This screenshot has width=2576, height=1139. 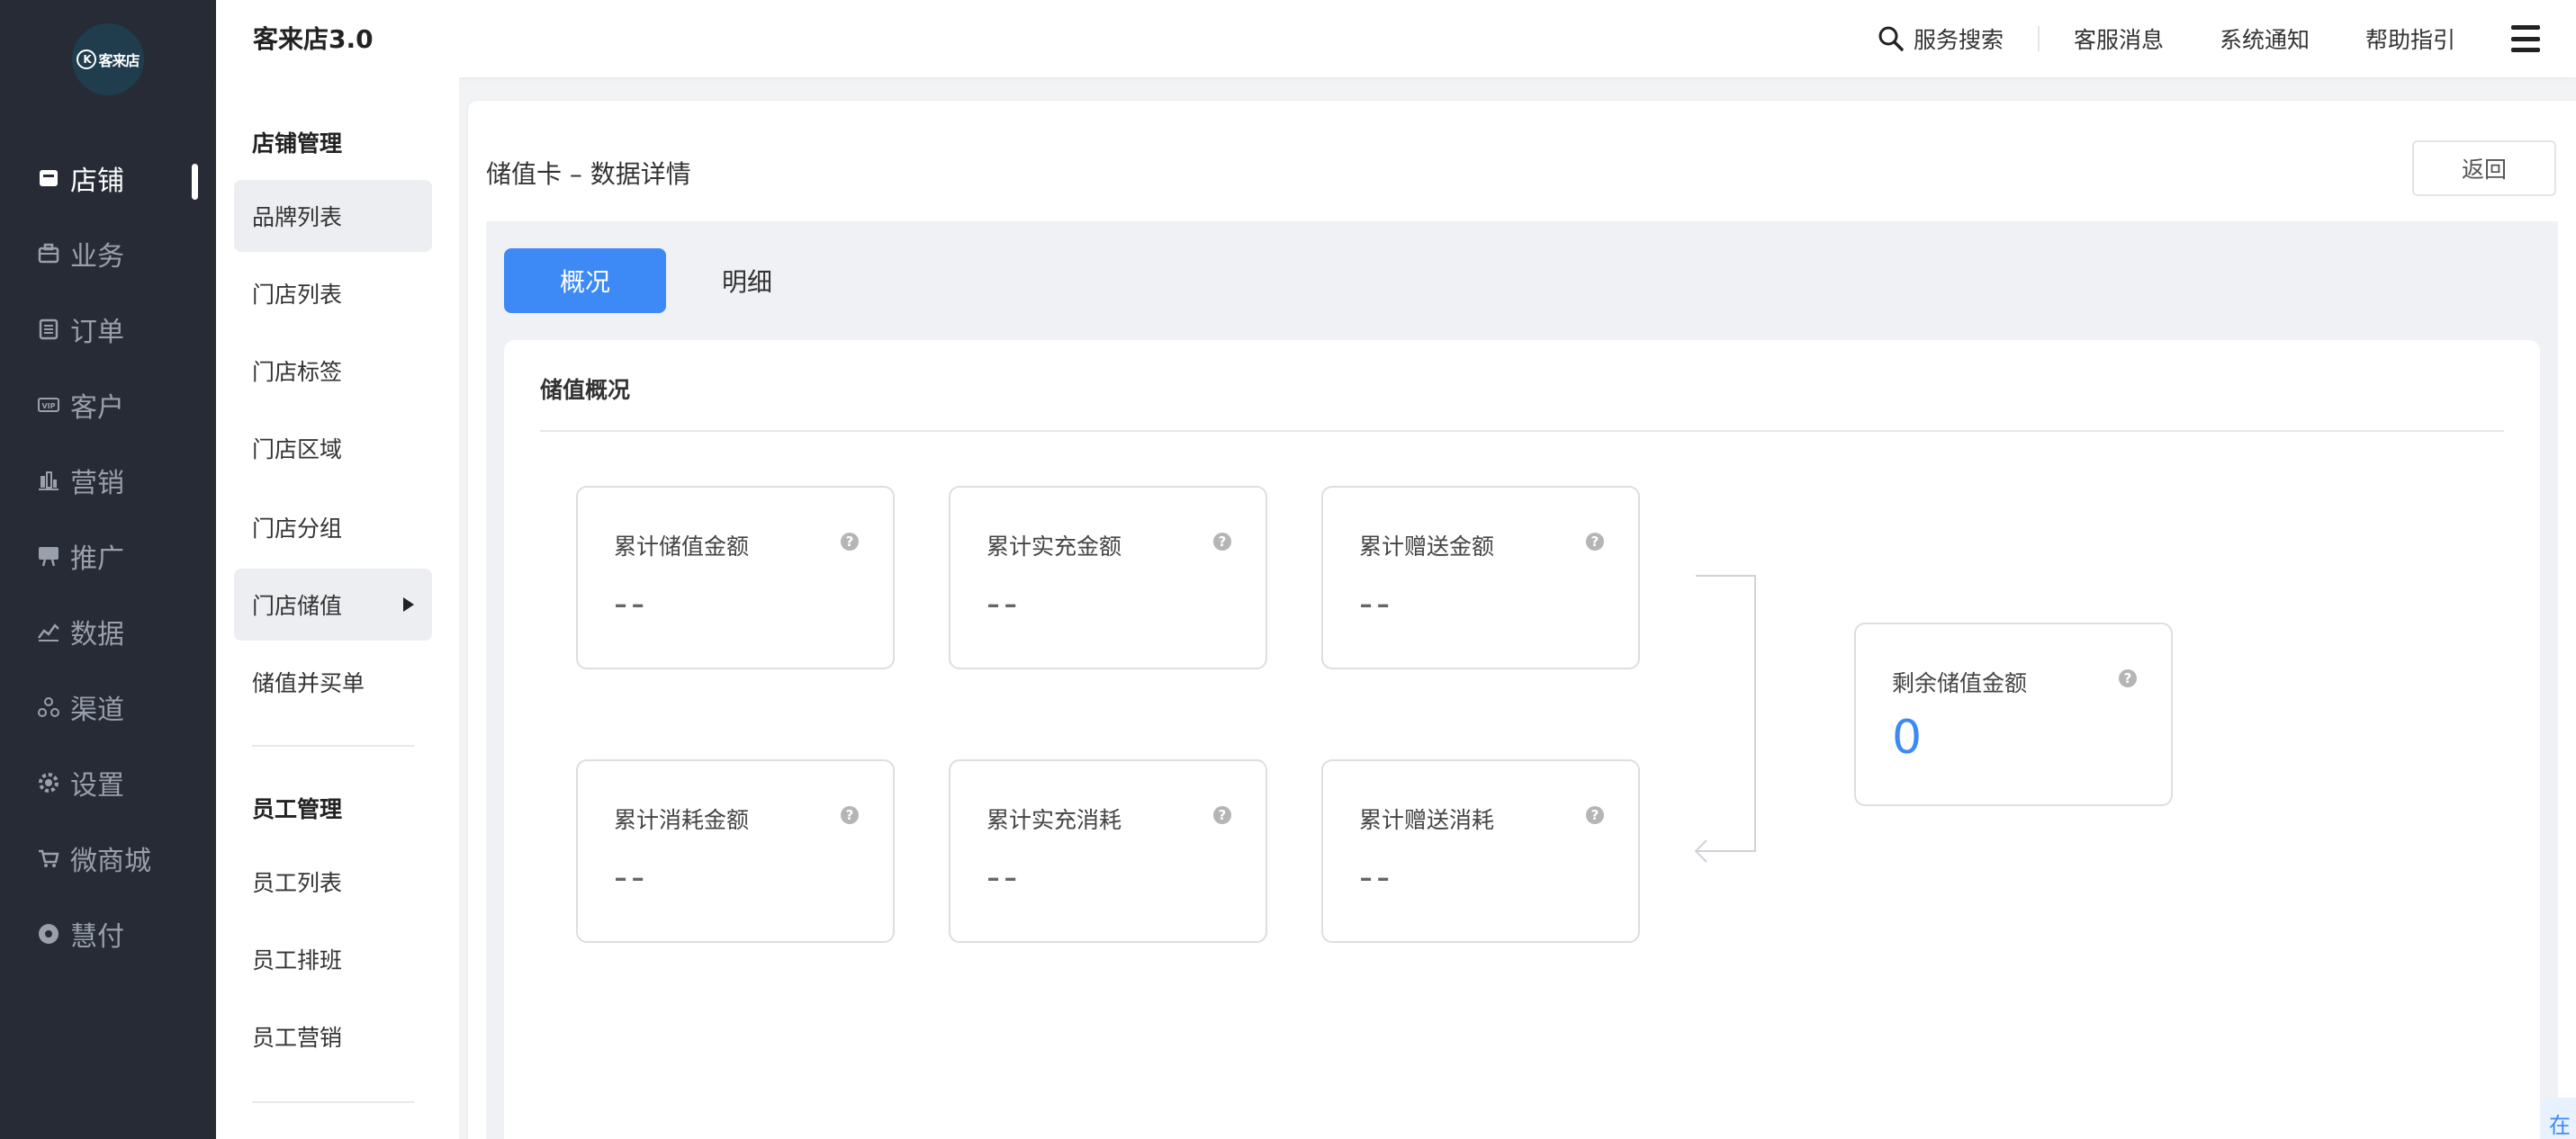 What do you see at coordinates (48, 707) in the screenshot?
I see `channel-icon` at bounding box center [48, 707].